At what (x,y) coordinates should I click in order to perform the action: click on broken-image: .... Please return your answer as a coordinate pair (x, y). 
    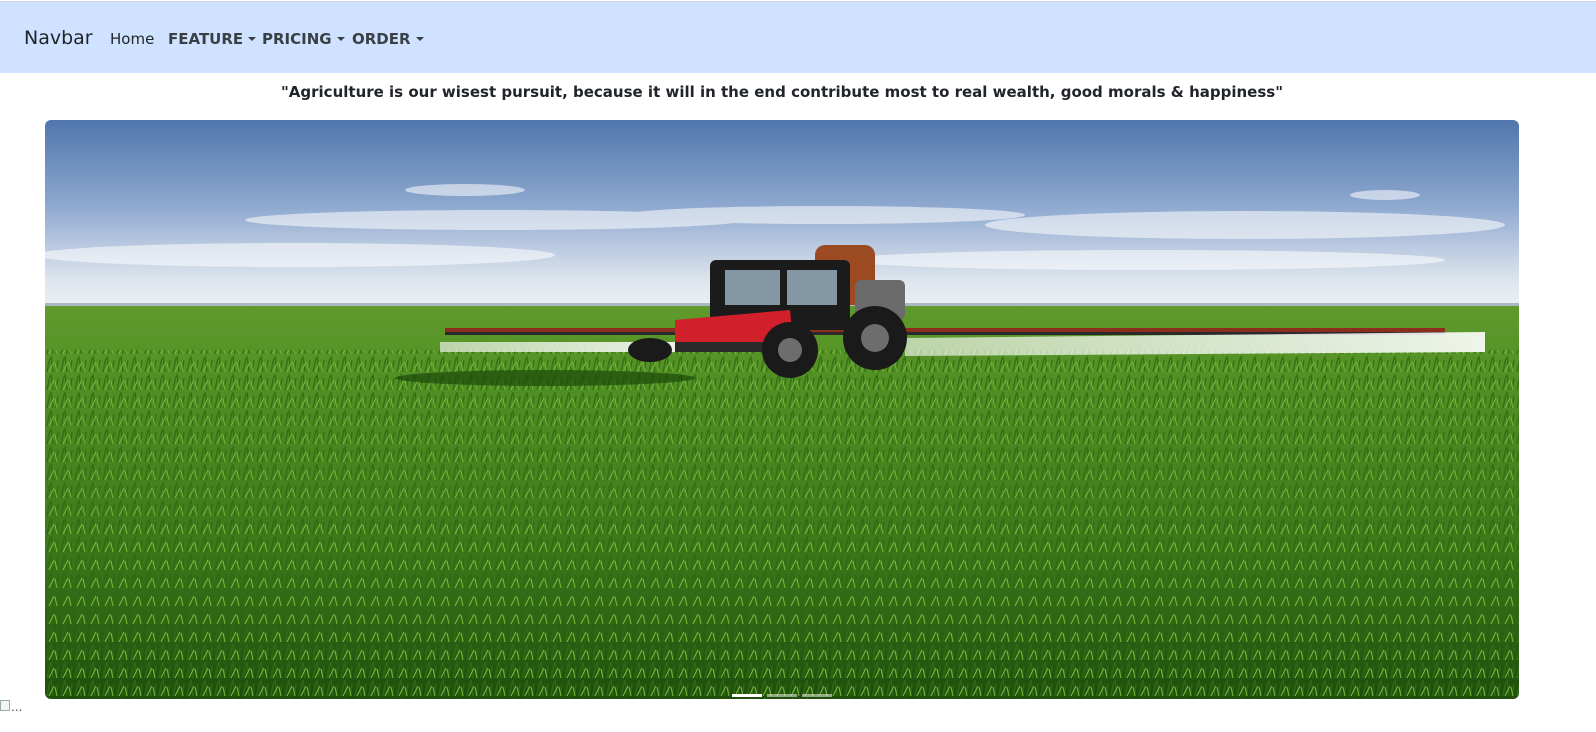
    Looking at the image, I should click on (11, 707).